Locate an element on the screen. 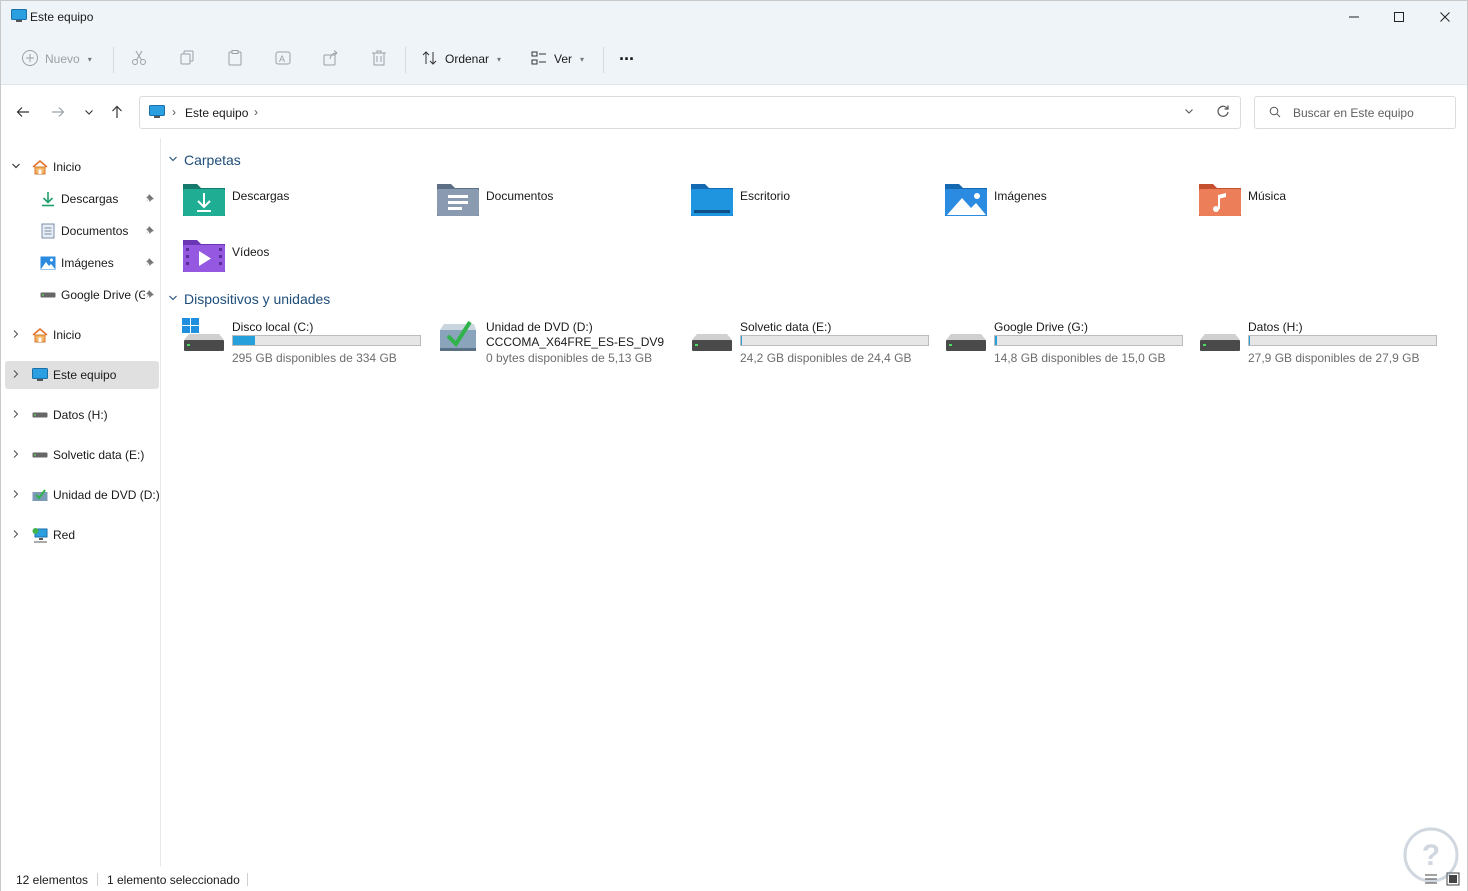 Image resolution: width=1468 pixels, height=891 pixels. command-bar: Nuevo ▾ A Ordenar ▾ Ver ▾ ··· is located at coordinates (734, 59).